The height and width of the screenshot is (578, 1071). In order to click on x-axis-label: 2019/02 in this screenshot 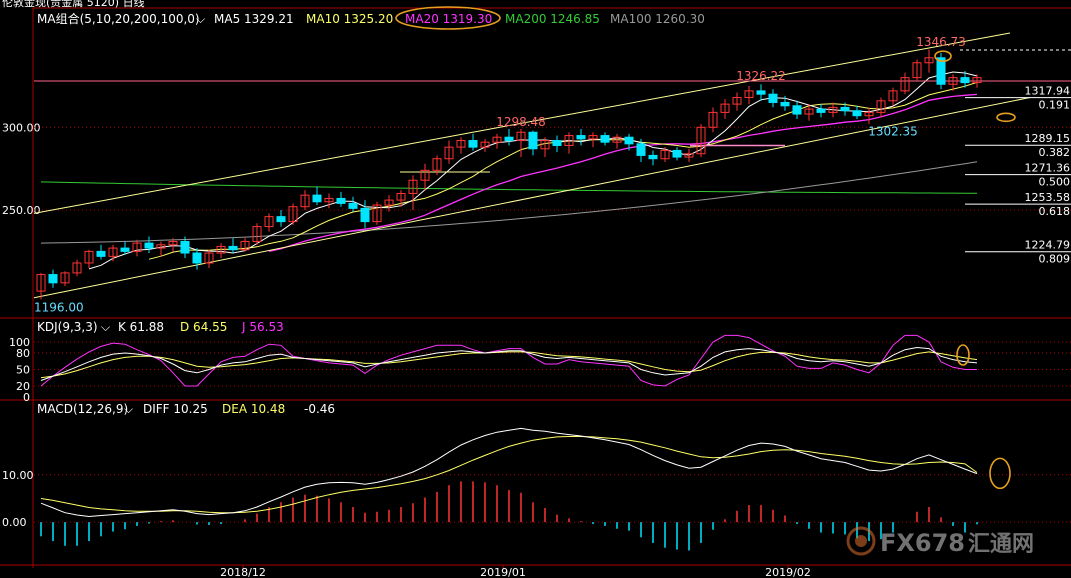, I will do `click(788, 572)`.